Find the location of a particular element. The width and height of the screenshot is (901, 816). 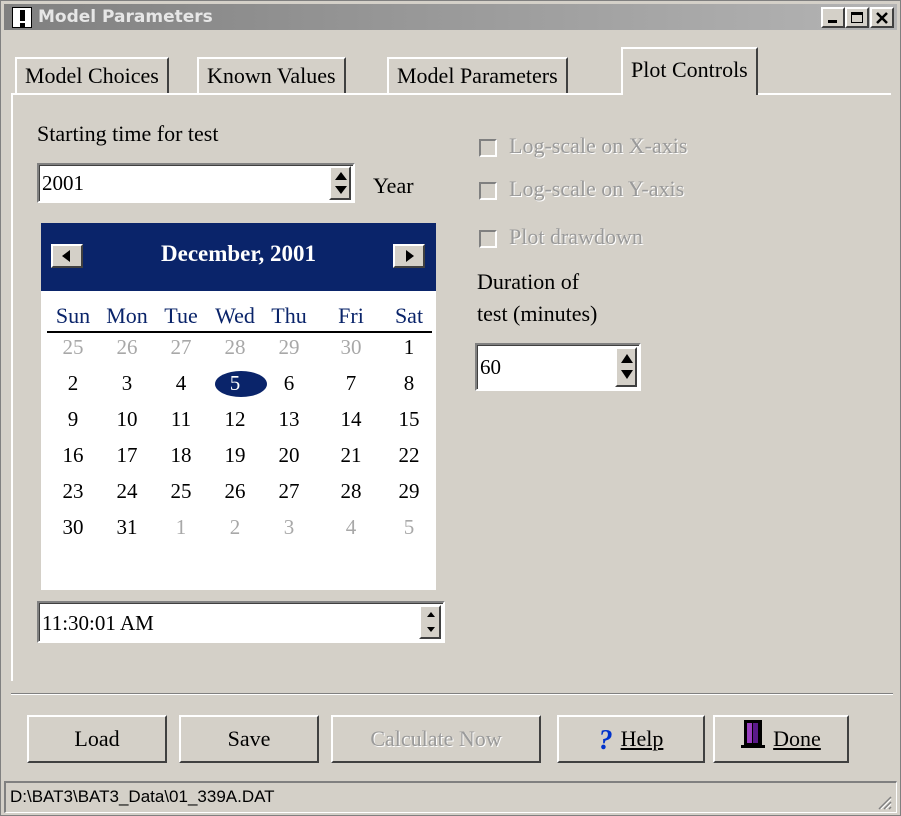

triangle-right-icon is located at coordinates (410, 256).